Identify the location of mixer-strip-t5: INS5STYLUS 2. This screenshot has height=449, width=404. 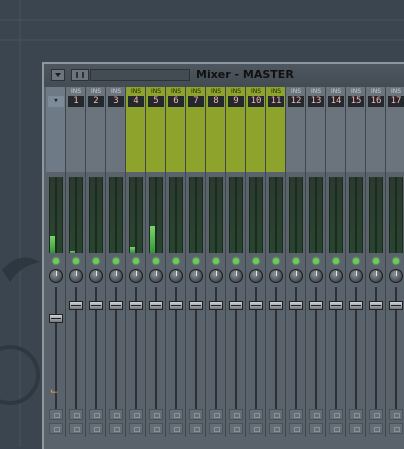
(156, 262).